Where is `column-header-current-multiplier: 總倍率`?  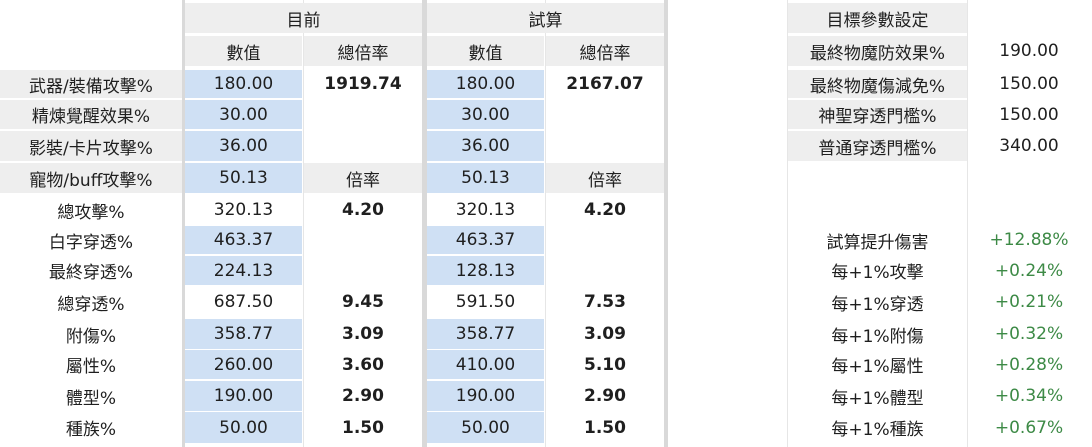
column-header-current-multiplier: 總倍率 is located at coordinates (363, 51).